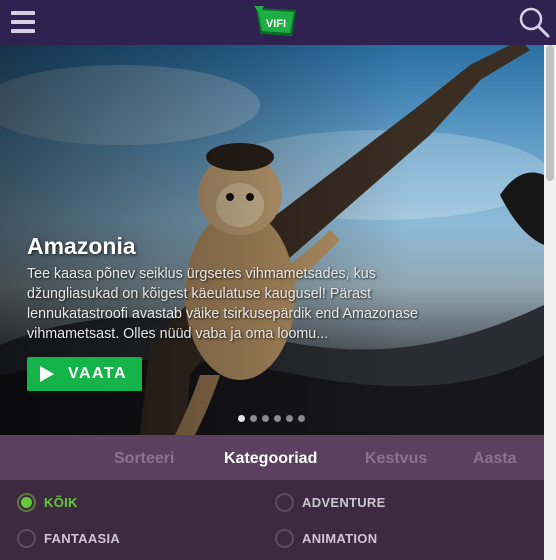  I want to click on tab-sort: Sorteeri, so click(144, 459).